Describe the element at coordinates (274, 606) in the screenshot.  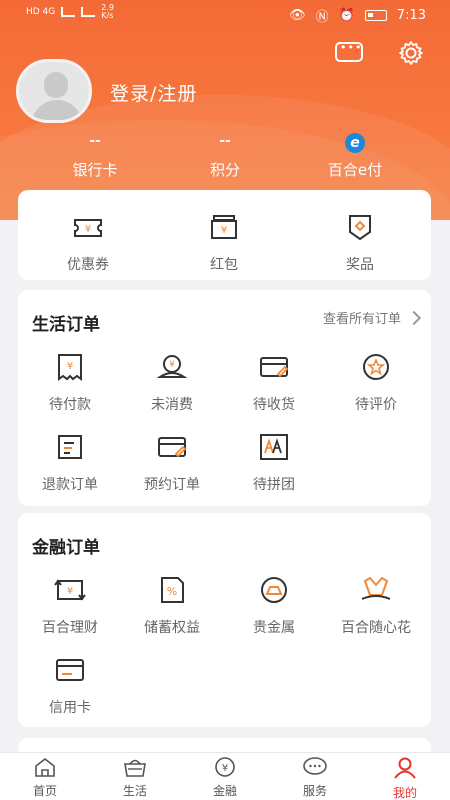
I see `finance-precious-metal: 贵金属` at that location.